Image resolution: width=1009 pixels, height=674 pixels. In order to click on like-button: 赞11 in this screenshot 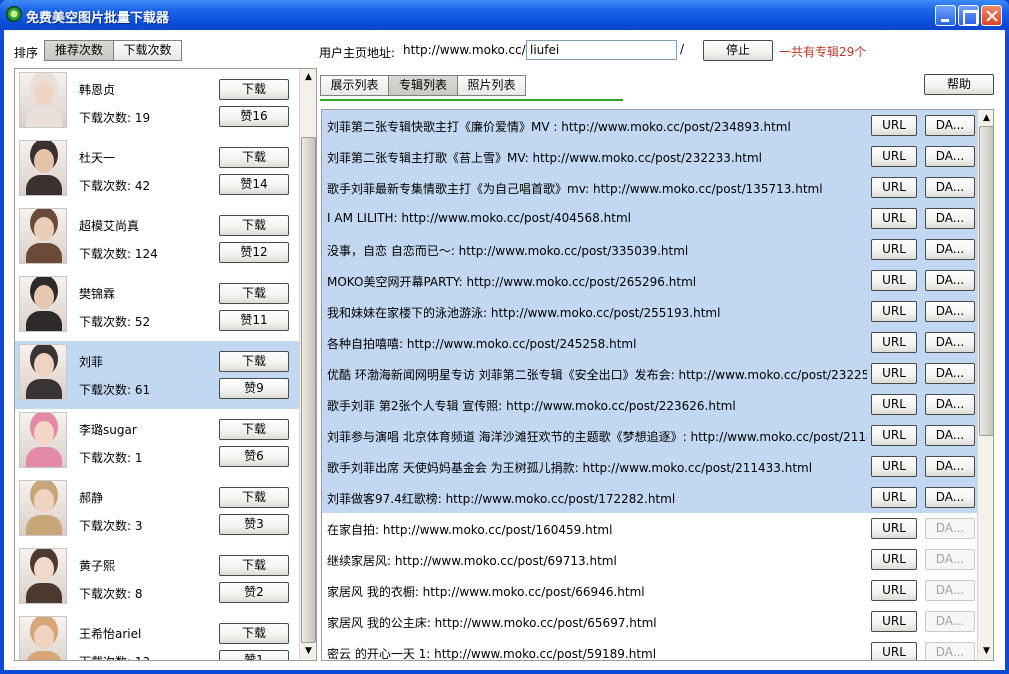, I will do `click(254, 320)`.